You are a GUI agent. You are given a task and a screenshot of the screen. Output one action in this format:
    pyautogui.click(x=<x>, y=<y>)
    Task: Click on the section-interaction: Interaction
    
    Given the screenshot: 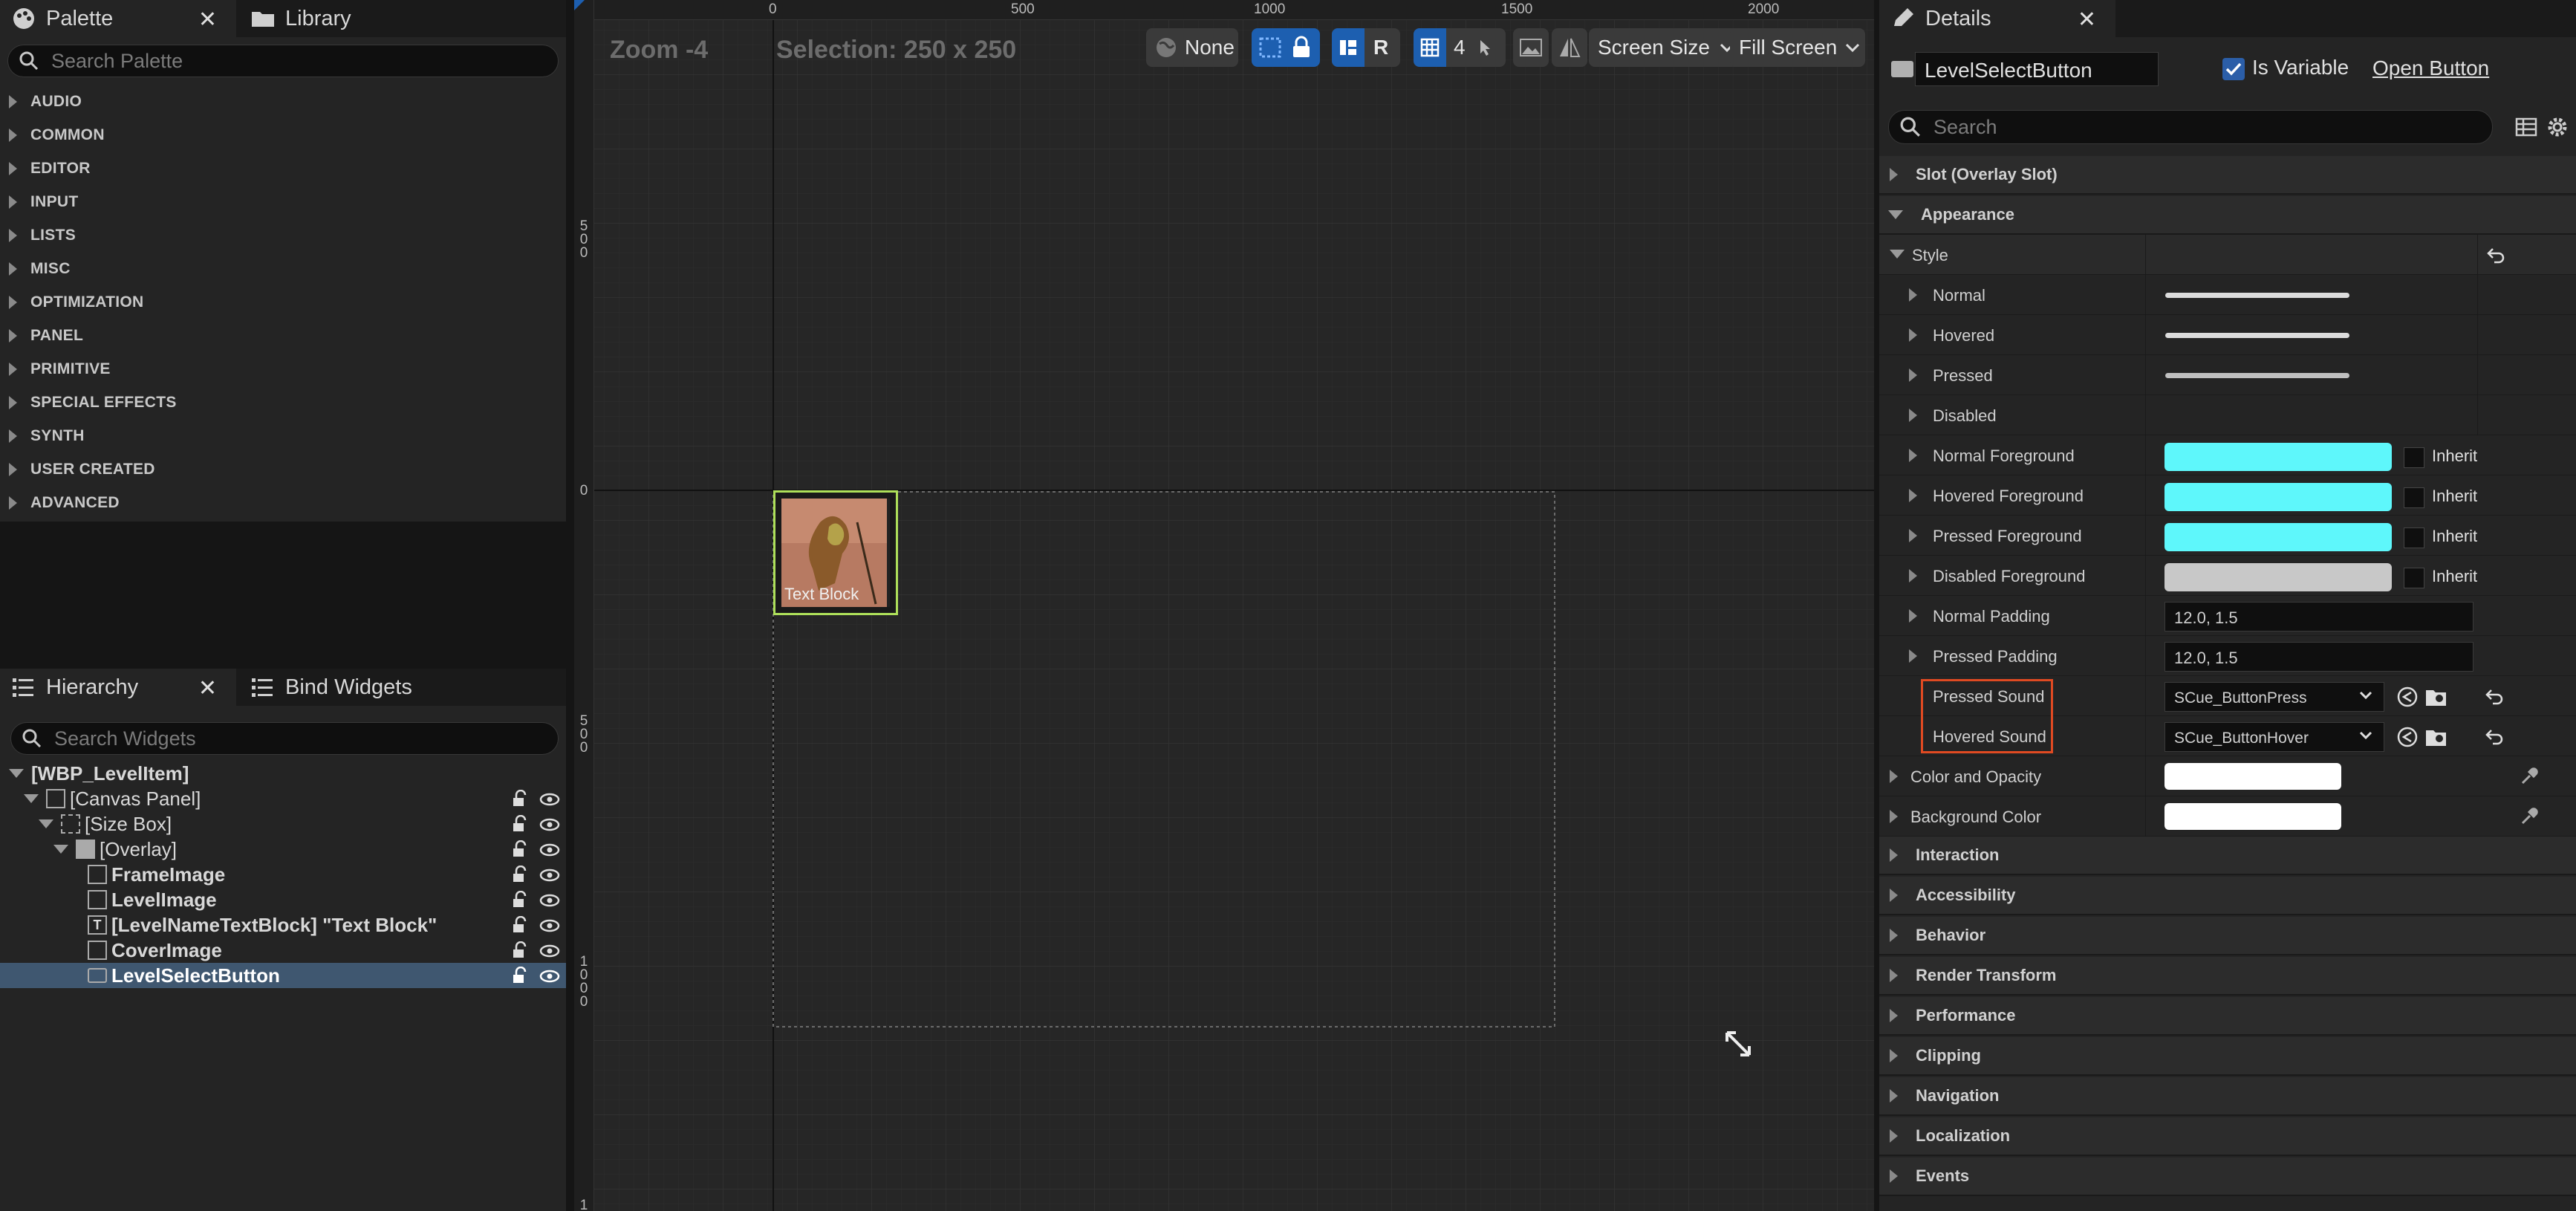 What is the action you would take?
    pyautogui.click(x=2227, y=856)
    